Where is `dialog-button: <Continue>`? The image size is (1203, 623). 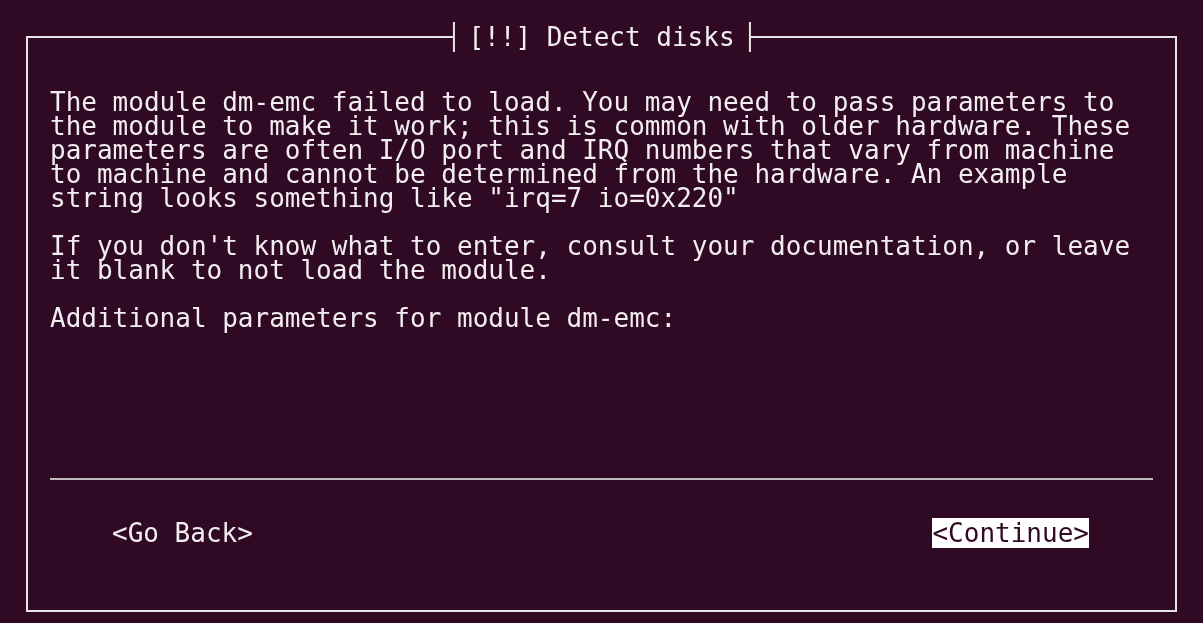
dialog-button: <Continue> is located at coordinates (1010, 533).